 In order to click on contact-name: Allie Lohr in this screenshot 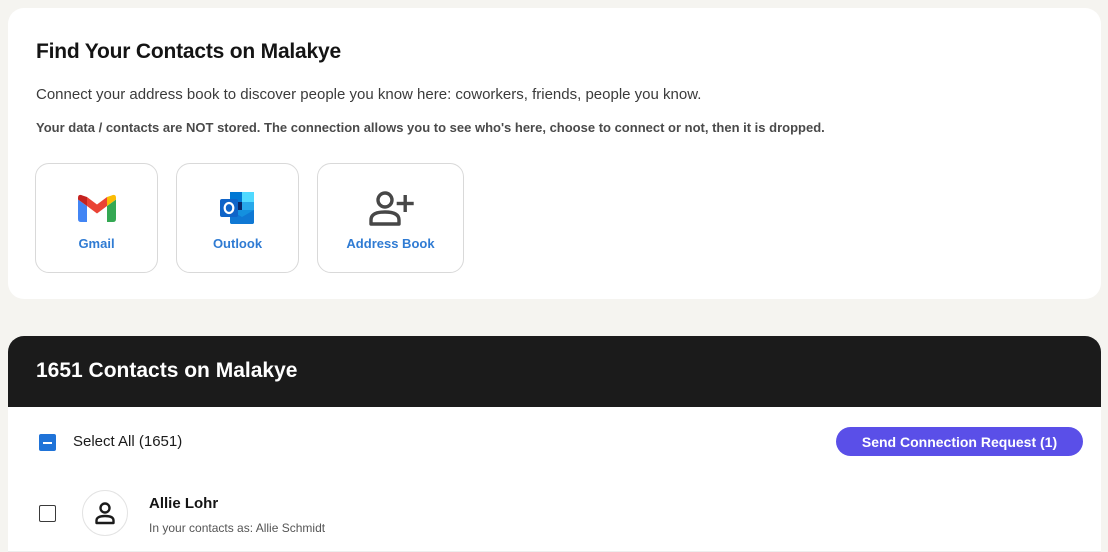, I will do `click(184, 503)`.